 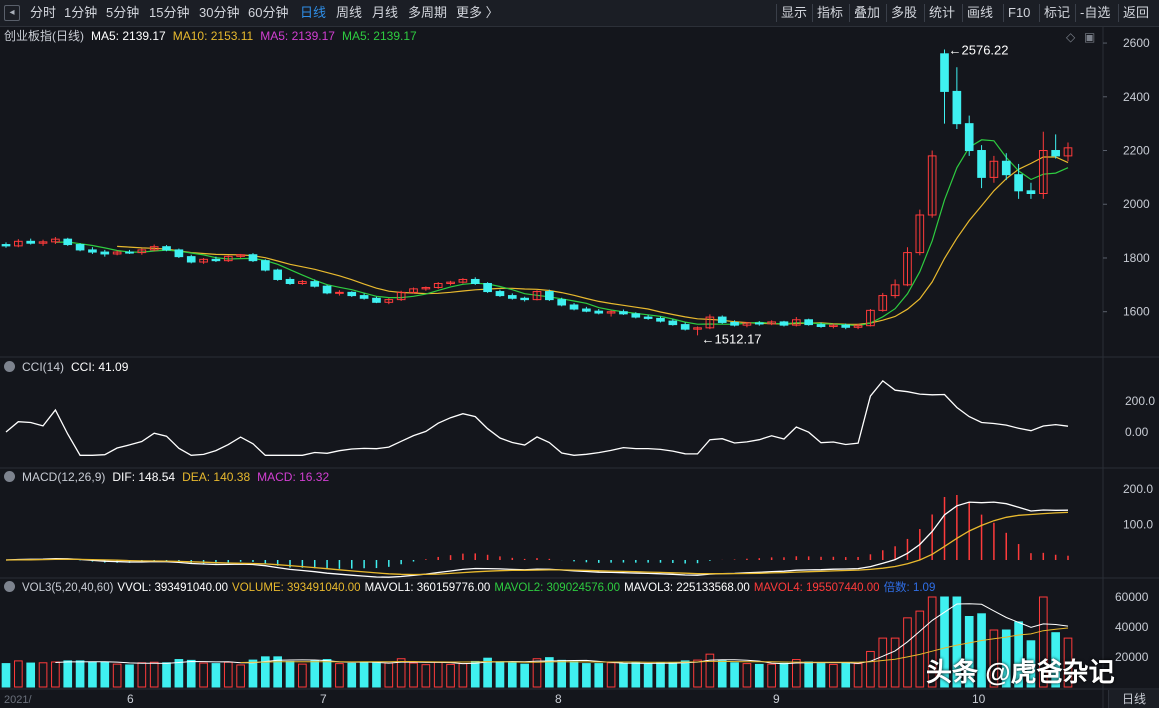 What do you see at coordinates (904, 13) in the screenshot?
I see `tool-button-3: 多股` at bounding box center [904, 13].